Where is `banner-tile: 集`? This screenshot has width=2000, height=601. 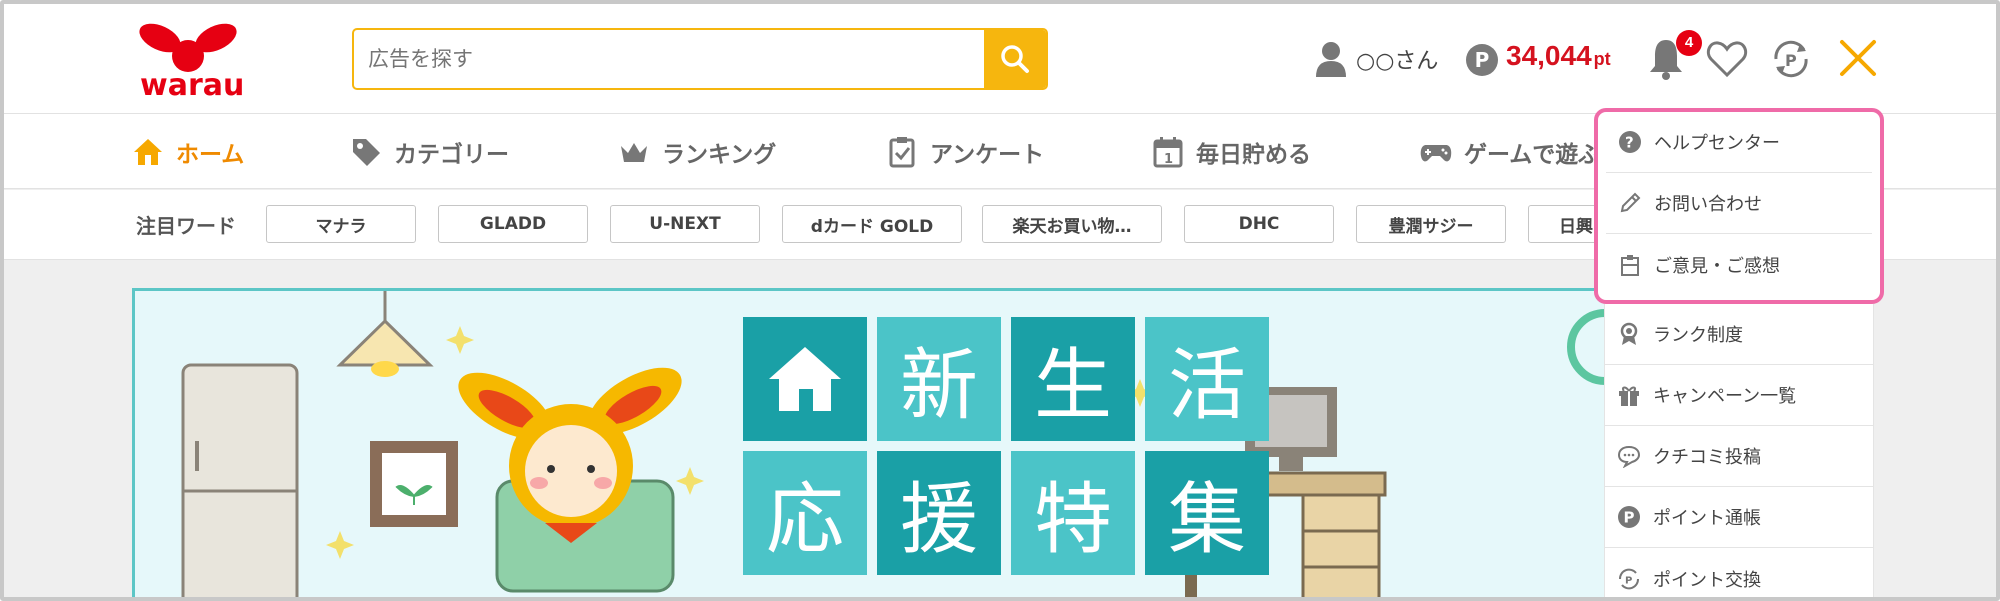
banner-tile: 集 is located at coordinates (1207, 513).